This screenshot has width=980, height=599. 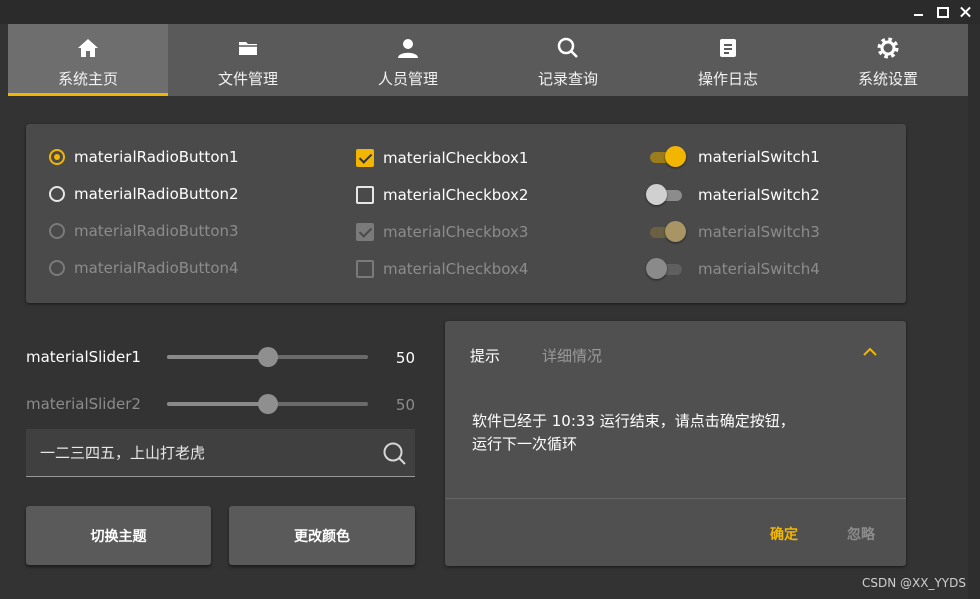 I want to click on radio-button-3: materialRadioButton3, so click(x=144, y=231).